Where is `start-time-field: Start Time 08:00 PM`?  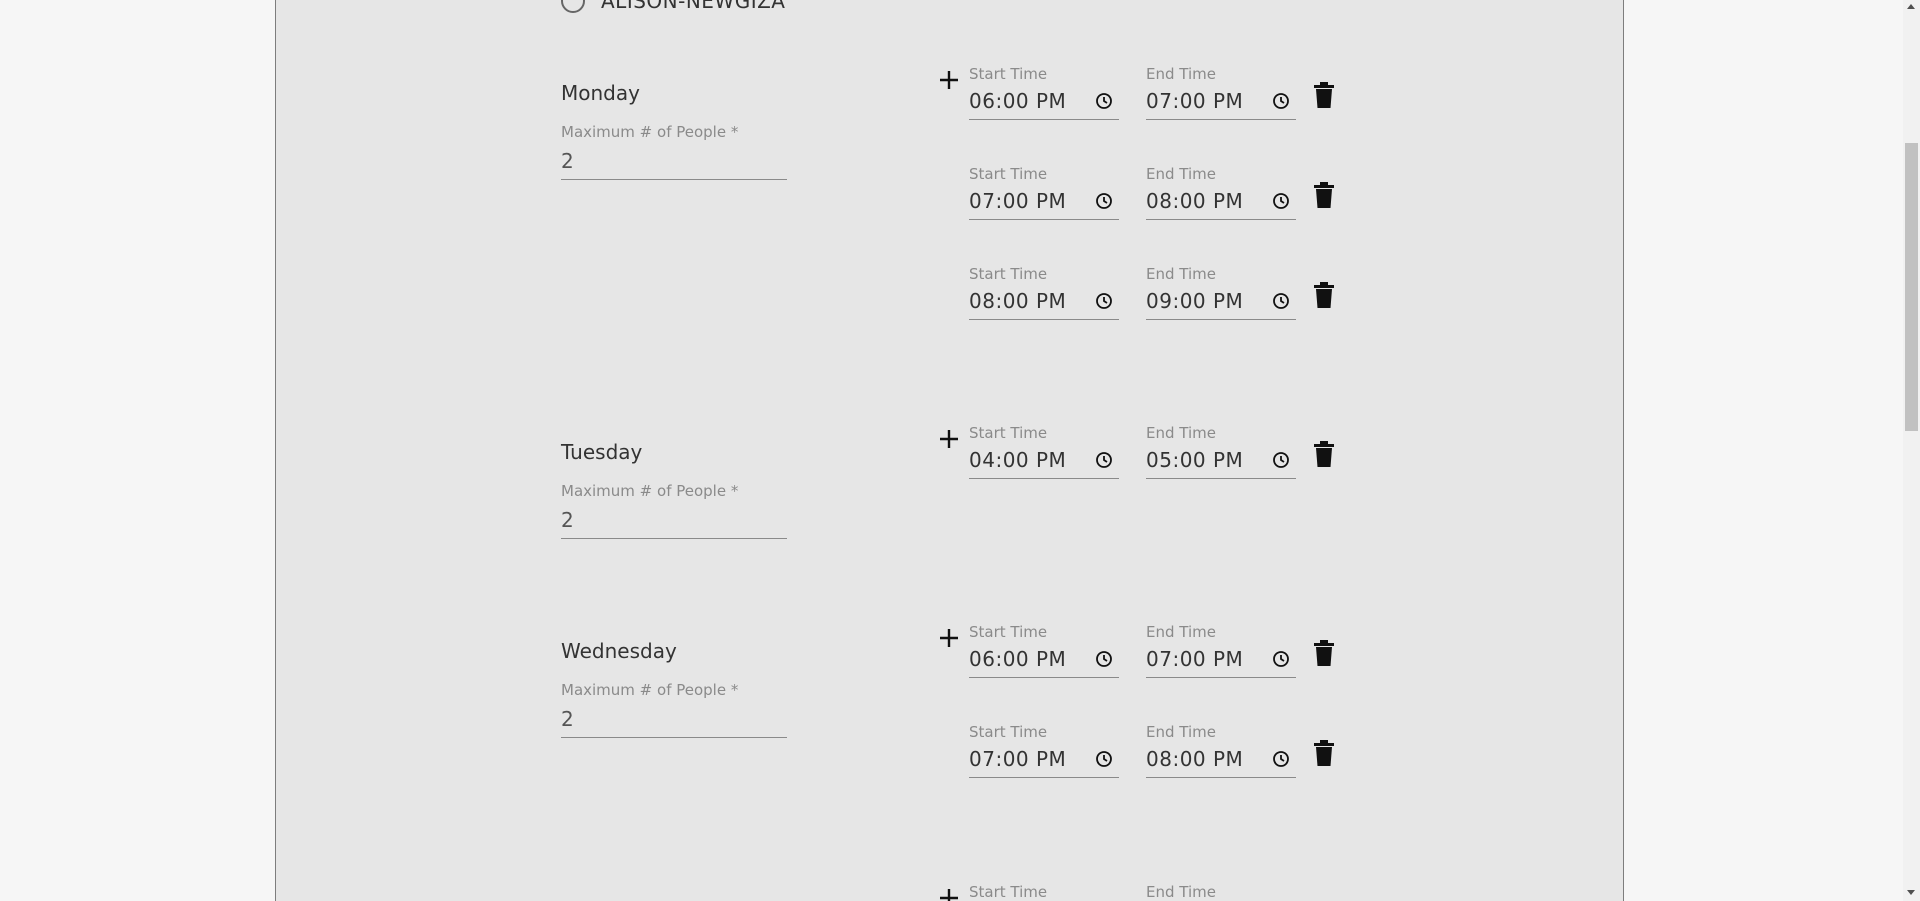
start-time-field: Start Time 08:00 PM is located at coordinates (1044, 292).